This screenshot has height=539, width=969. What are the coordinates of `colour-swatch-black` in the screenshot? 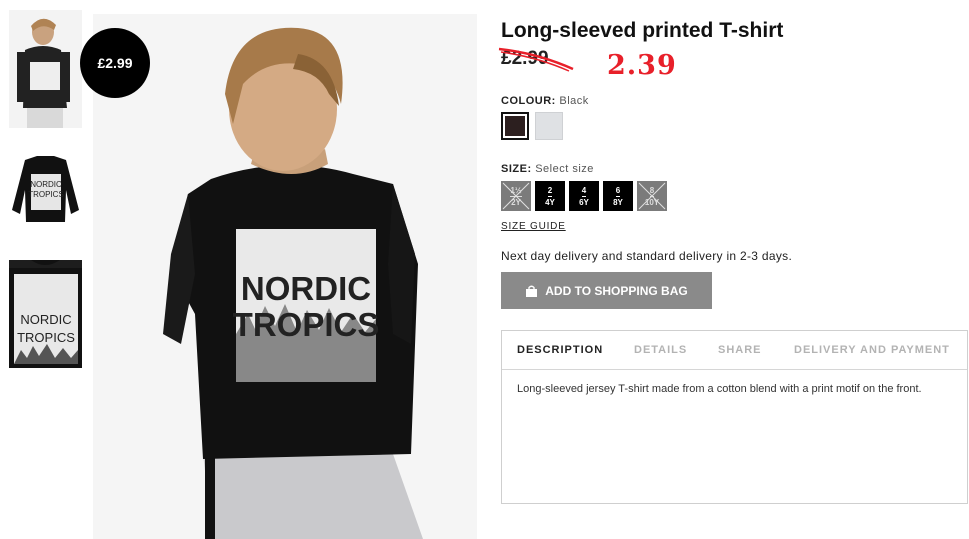 It's located at (515, 126).